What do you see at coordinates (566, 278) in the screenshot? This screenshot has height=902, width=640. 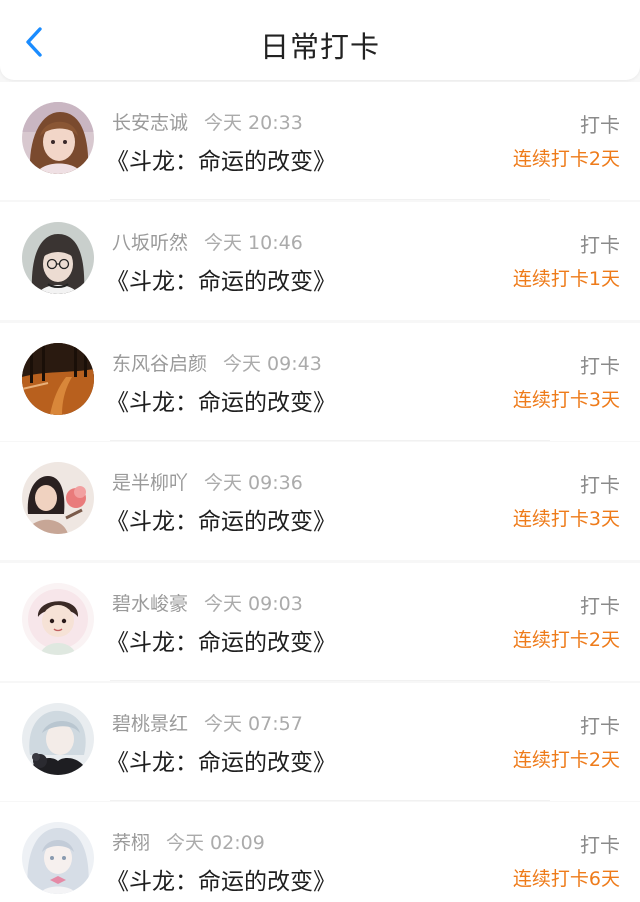 I see `streak-count: 连续打卡1天` at bounding box center [566, 278].